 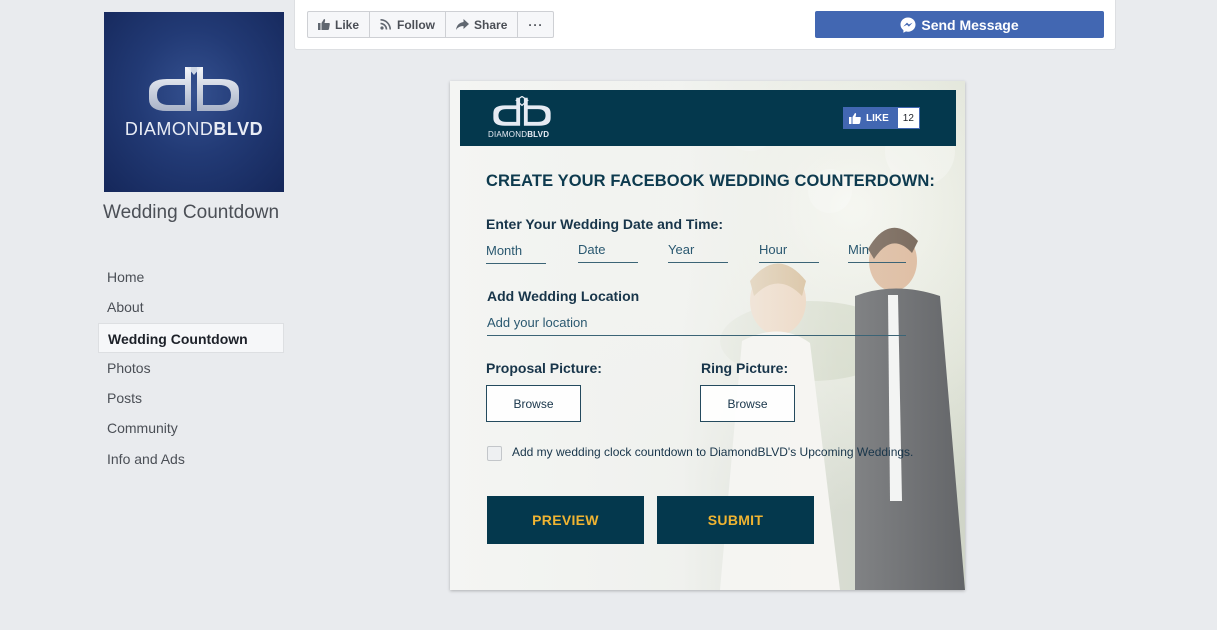 What do you see at coordinates (877, 252) in the screenshot?
I see `minute-field: Min` at bounding box center [877, 252].